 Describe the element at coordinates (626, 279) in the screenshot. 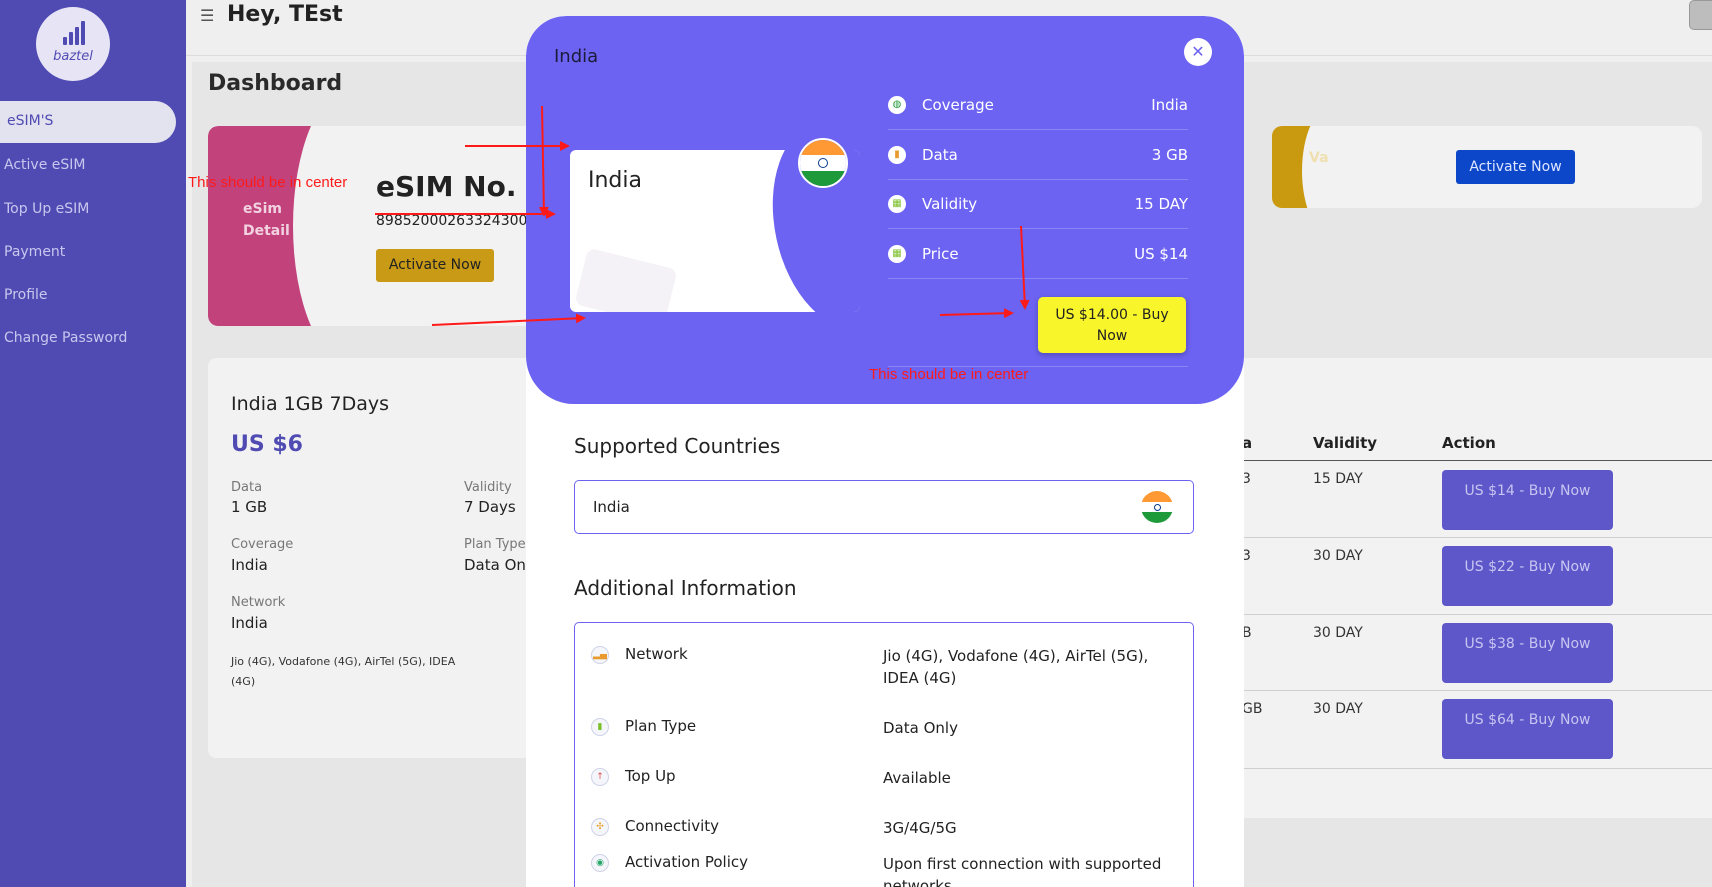

I see `sim-chip-watermark-icon` at that location.